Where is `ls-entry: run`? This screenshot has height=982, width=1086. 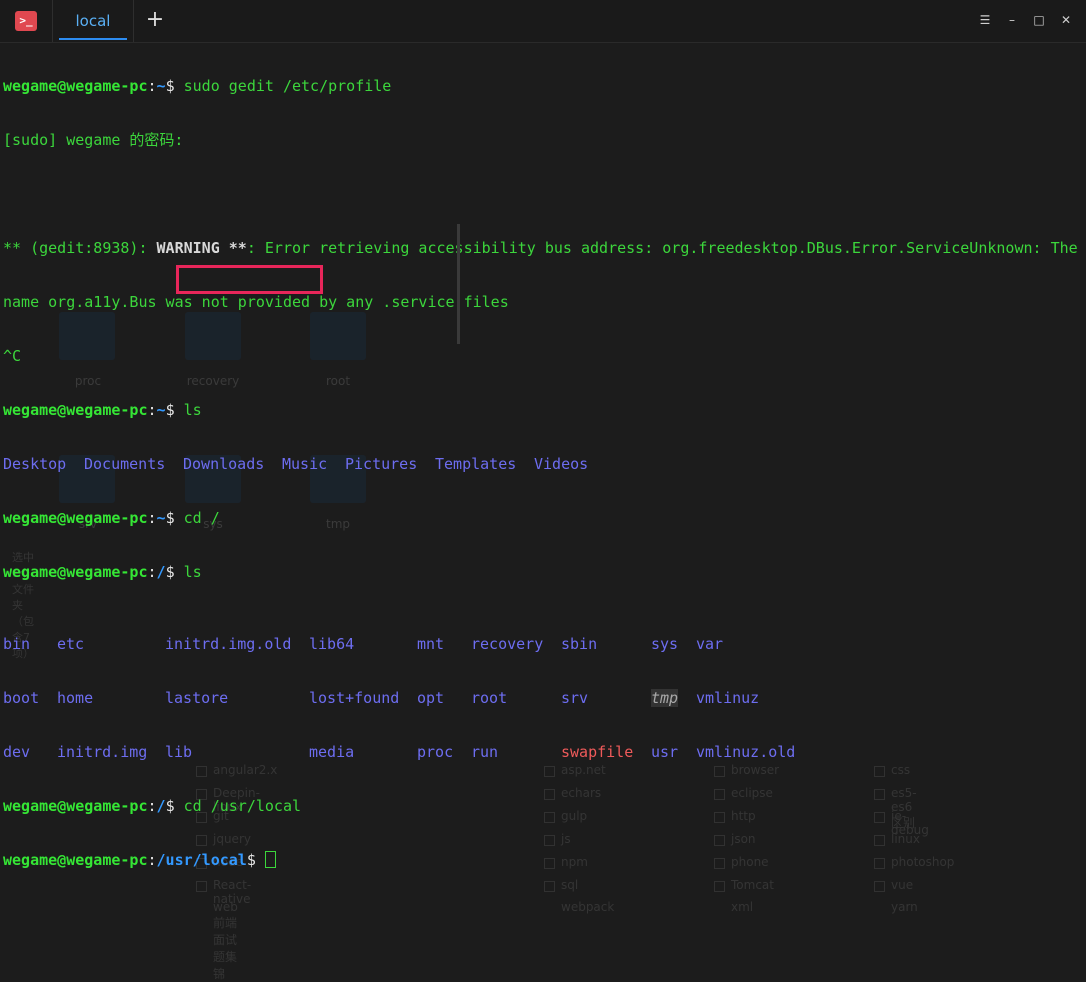 ls-entry: run is located at coordinates (485, 752).